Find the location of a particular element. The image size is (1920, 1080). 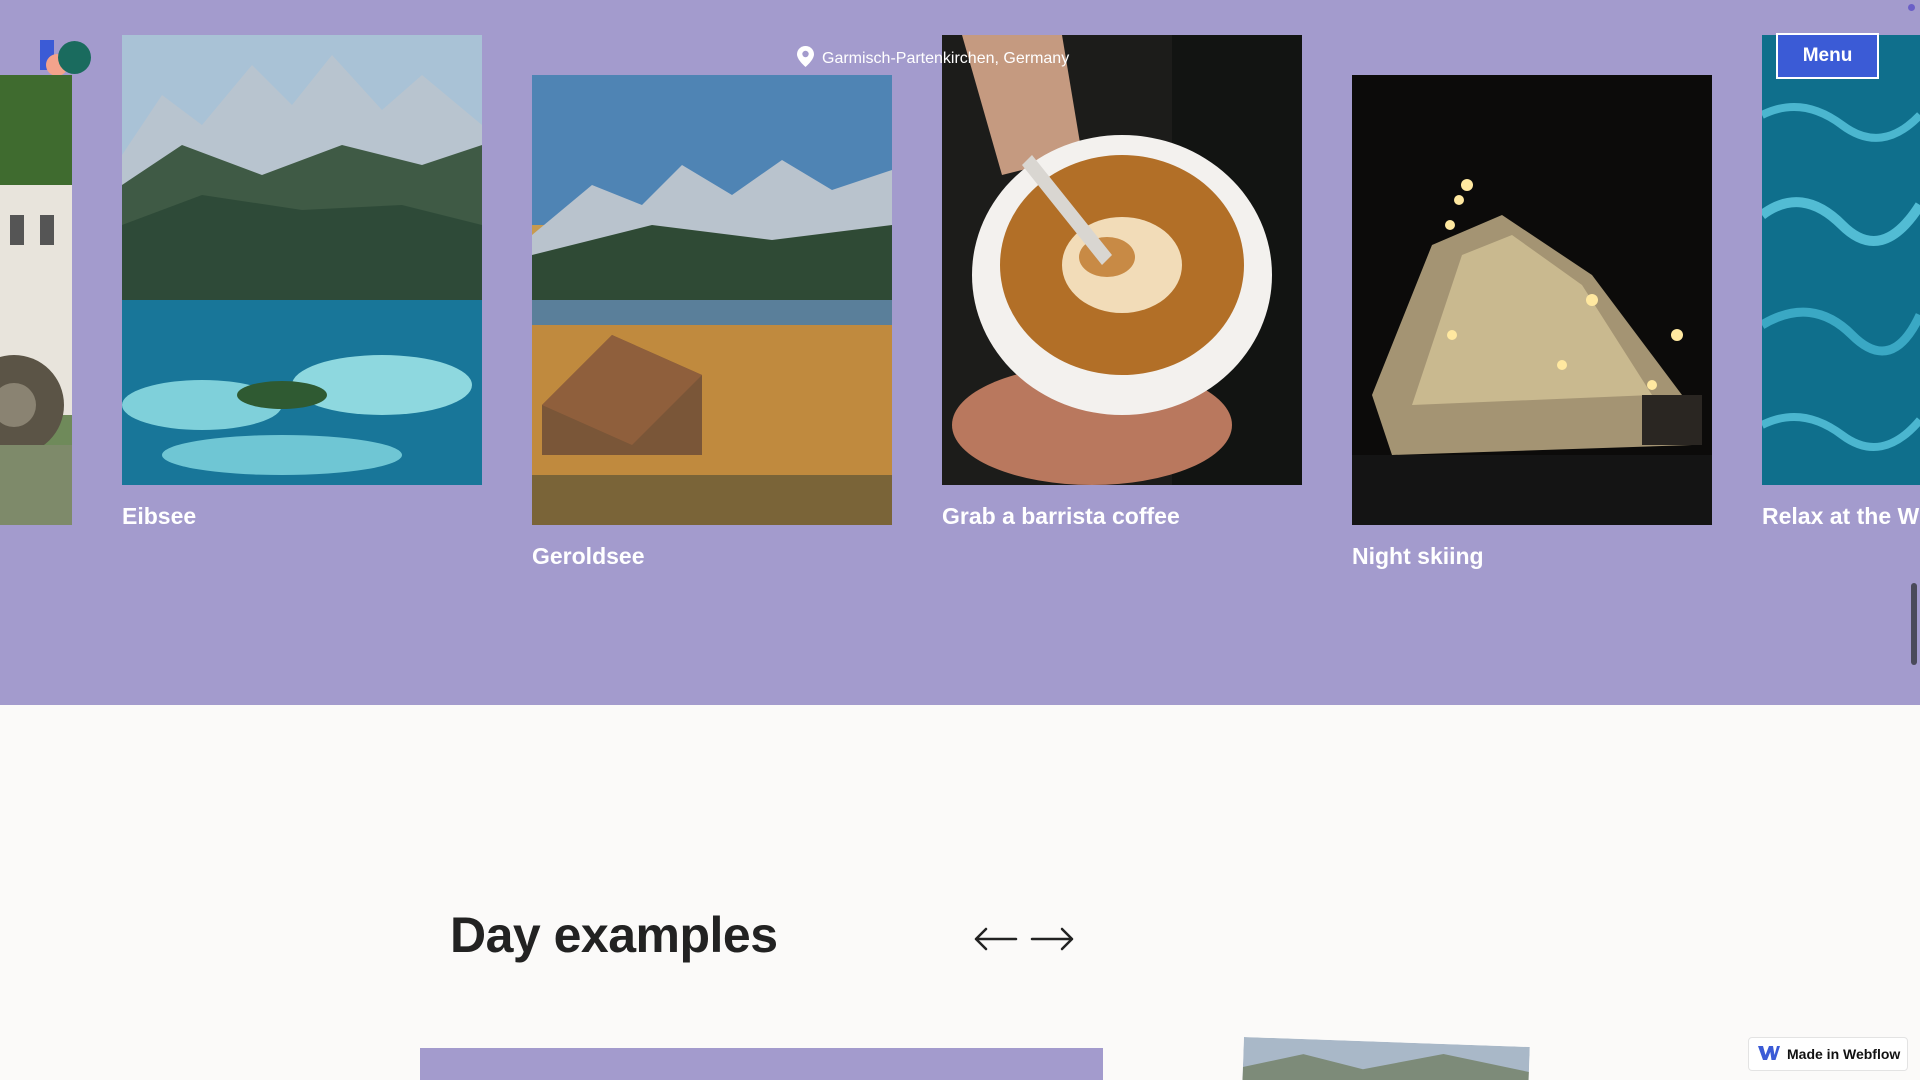

carousel-card is located at coordinates (36, 300).